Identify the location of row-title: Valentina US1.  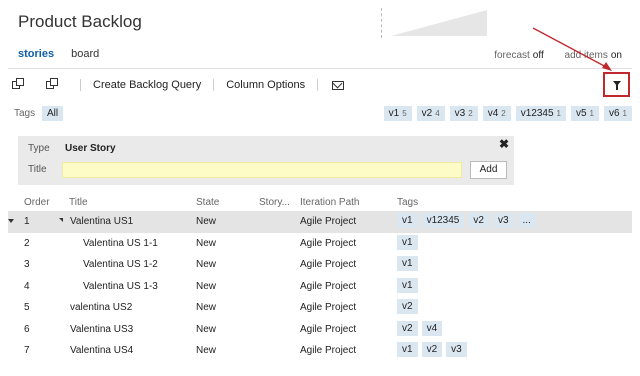
(101, 221).